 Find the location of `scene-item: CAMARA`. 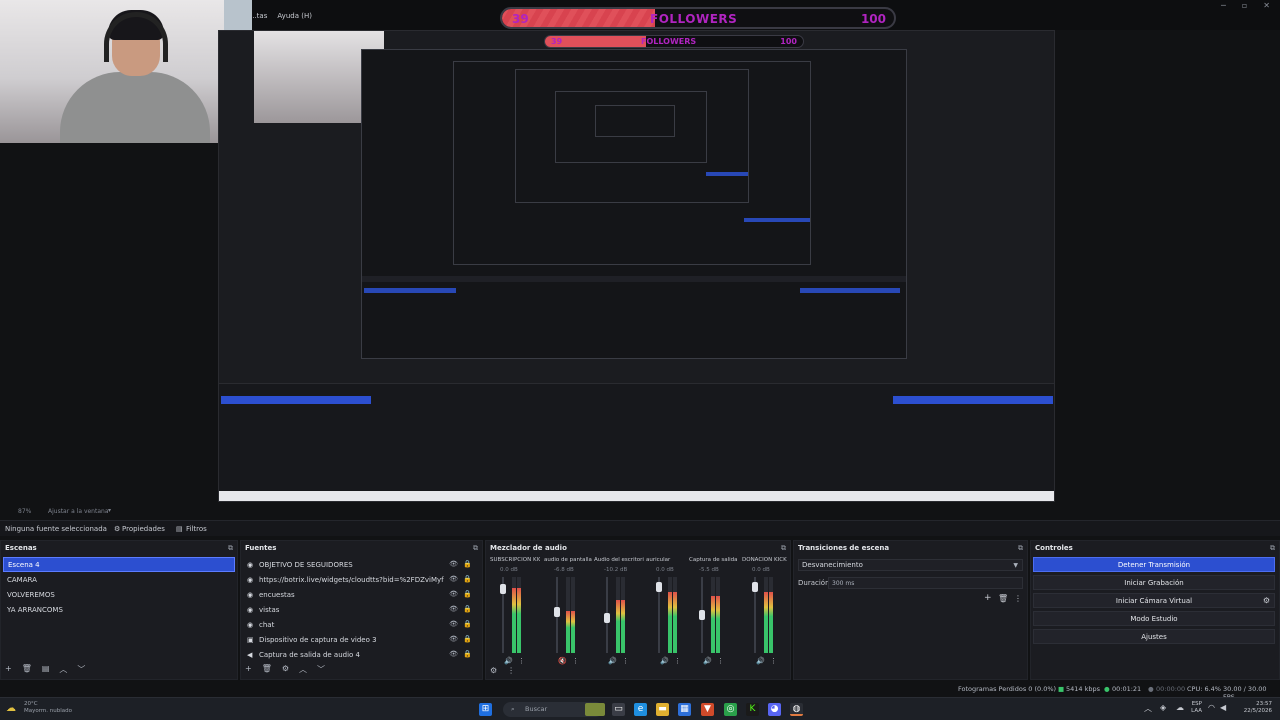

scene-item: CAMARA is located at coordinates (119, 579).